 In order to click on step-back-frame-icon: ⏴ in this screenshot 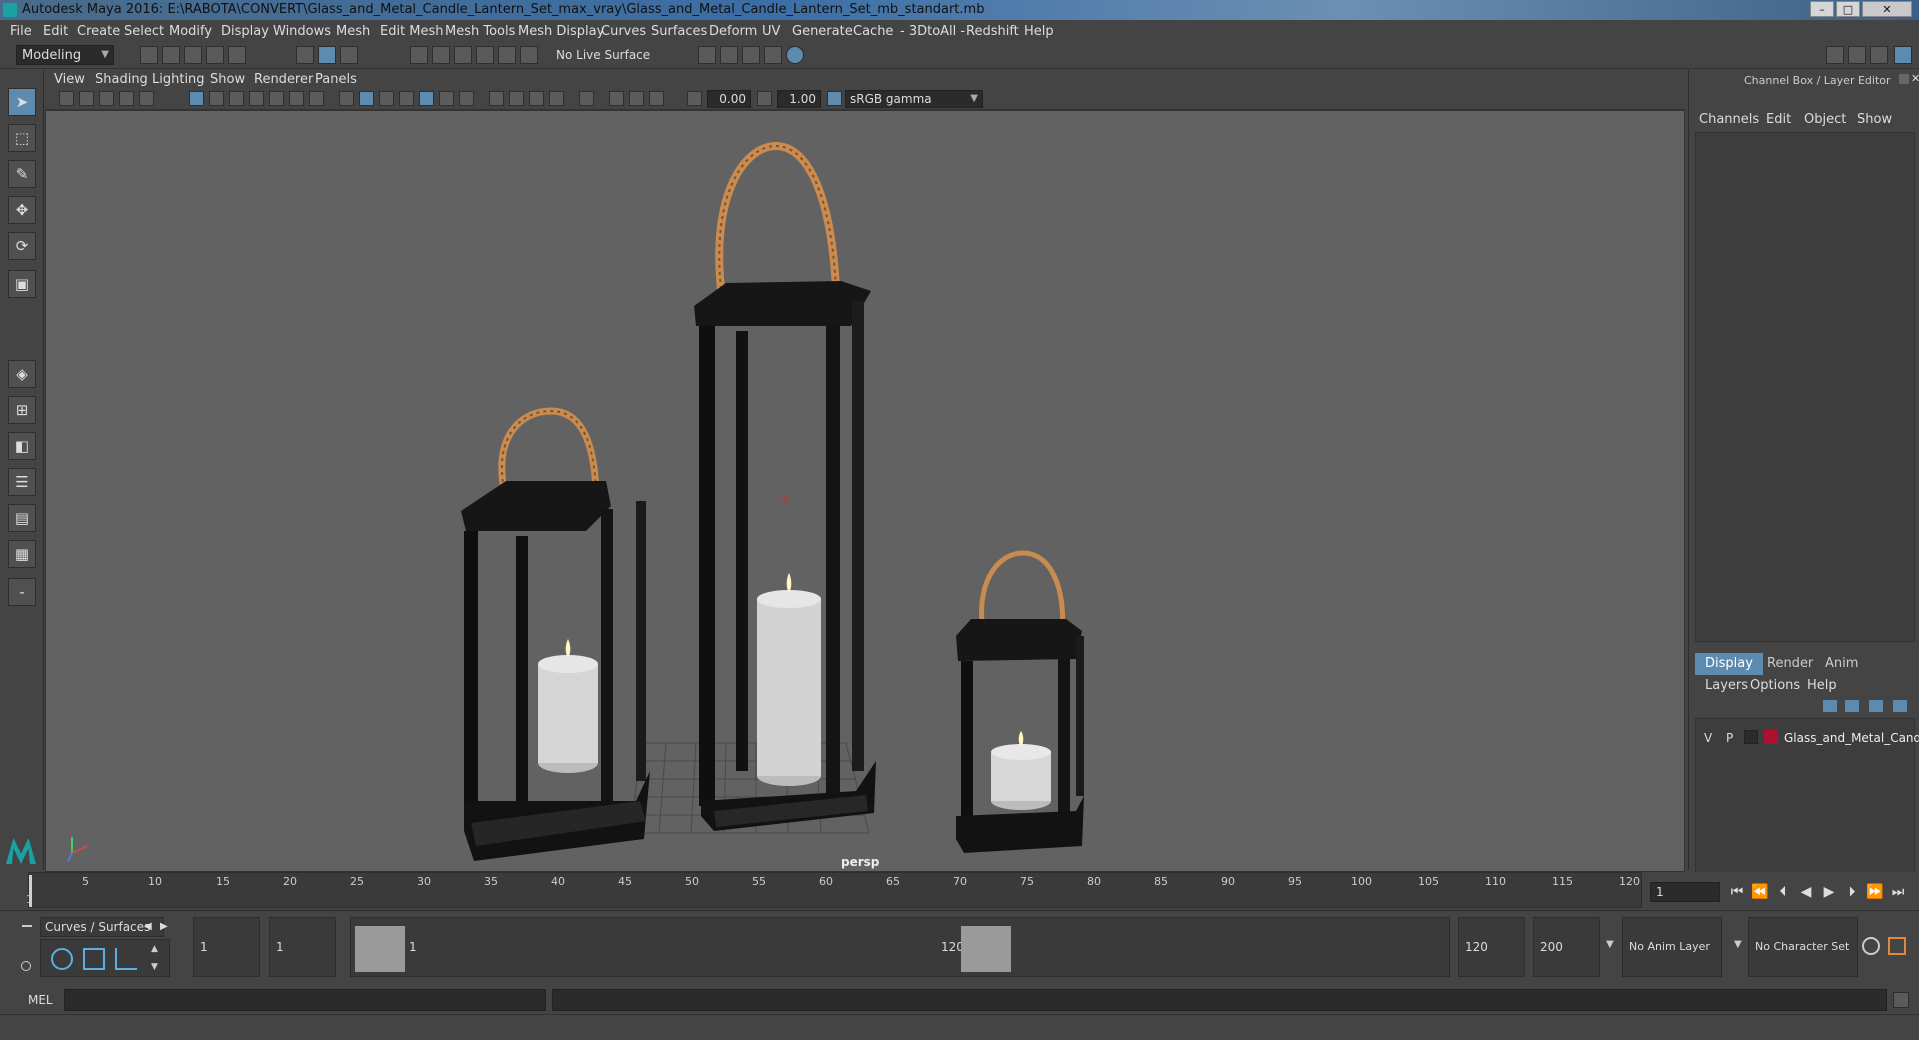, I will do `click(1783, 892)`.